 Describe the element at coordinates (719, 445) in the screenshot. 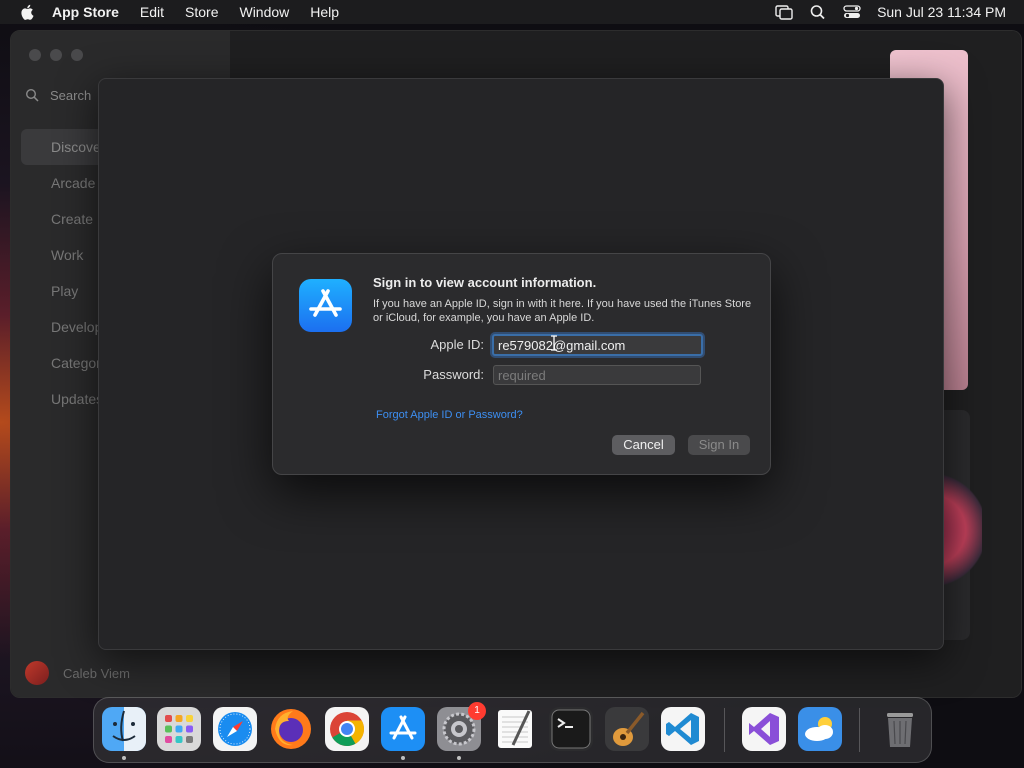

I see `sign-in-button: Sign In` at that location.